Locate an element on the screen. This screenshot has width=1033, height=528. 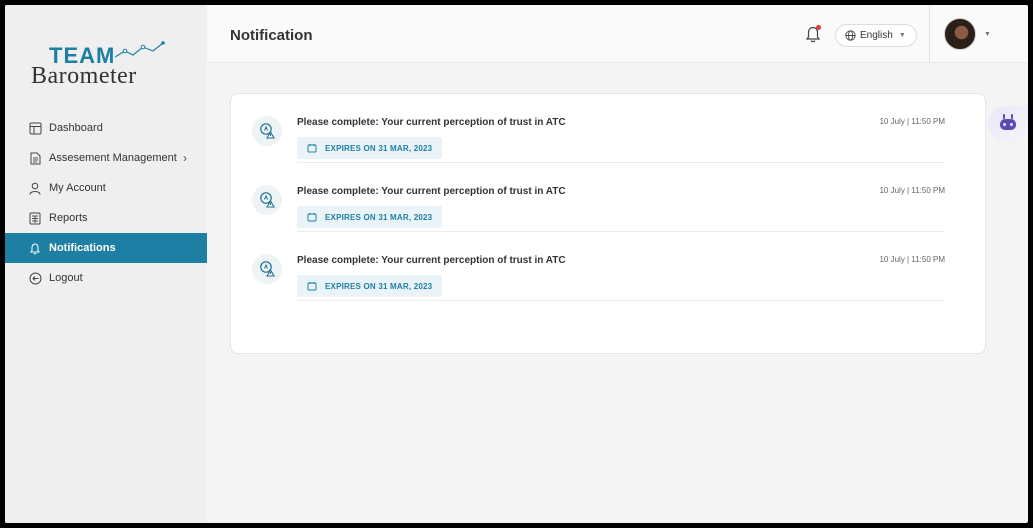
logo-line-2: Barometer is located at coordinates (84, 76).